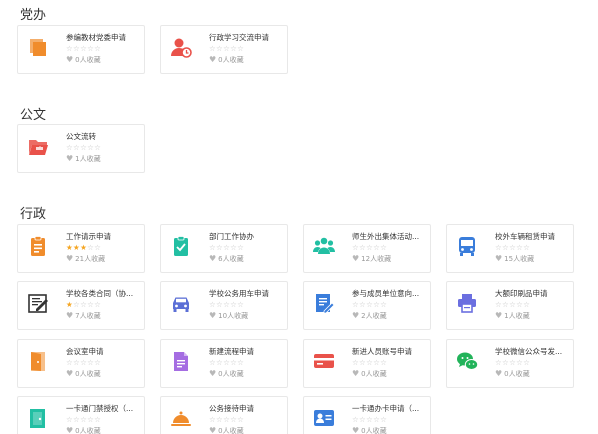  I want to click on app-card: 一卡通门禁授权（... ☆☆☆☆☆ ♥ 0人收藏, so click(81, 415).